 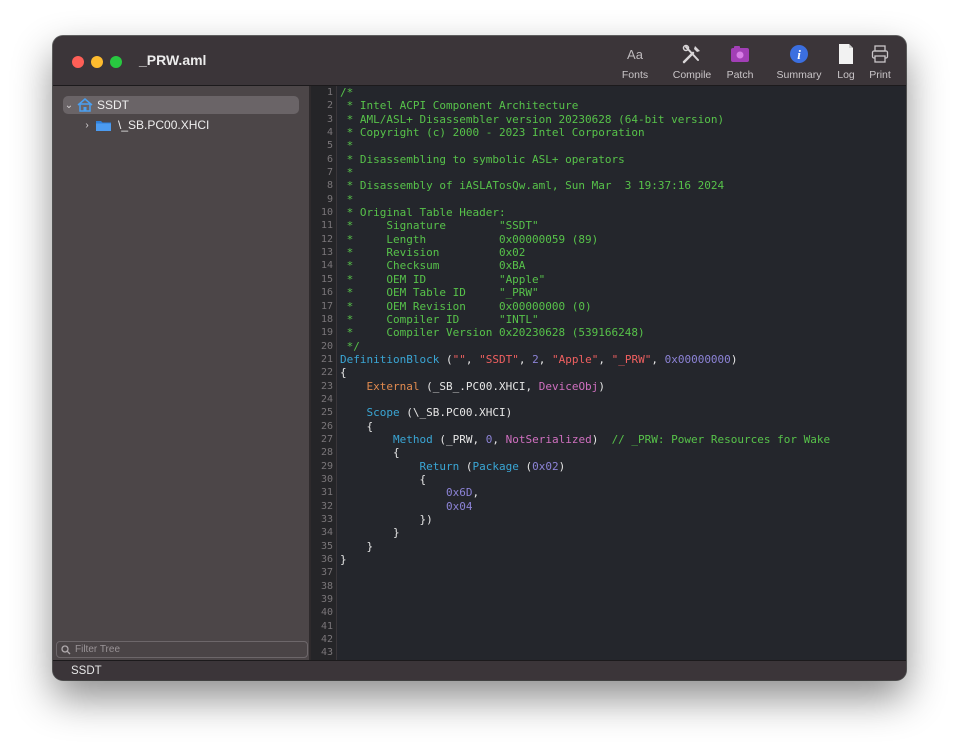 I want to click on tree-item-label: SSDT, so click(x=113, y=105).